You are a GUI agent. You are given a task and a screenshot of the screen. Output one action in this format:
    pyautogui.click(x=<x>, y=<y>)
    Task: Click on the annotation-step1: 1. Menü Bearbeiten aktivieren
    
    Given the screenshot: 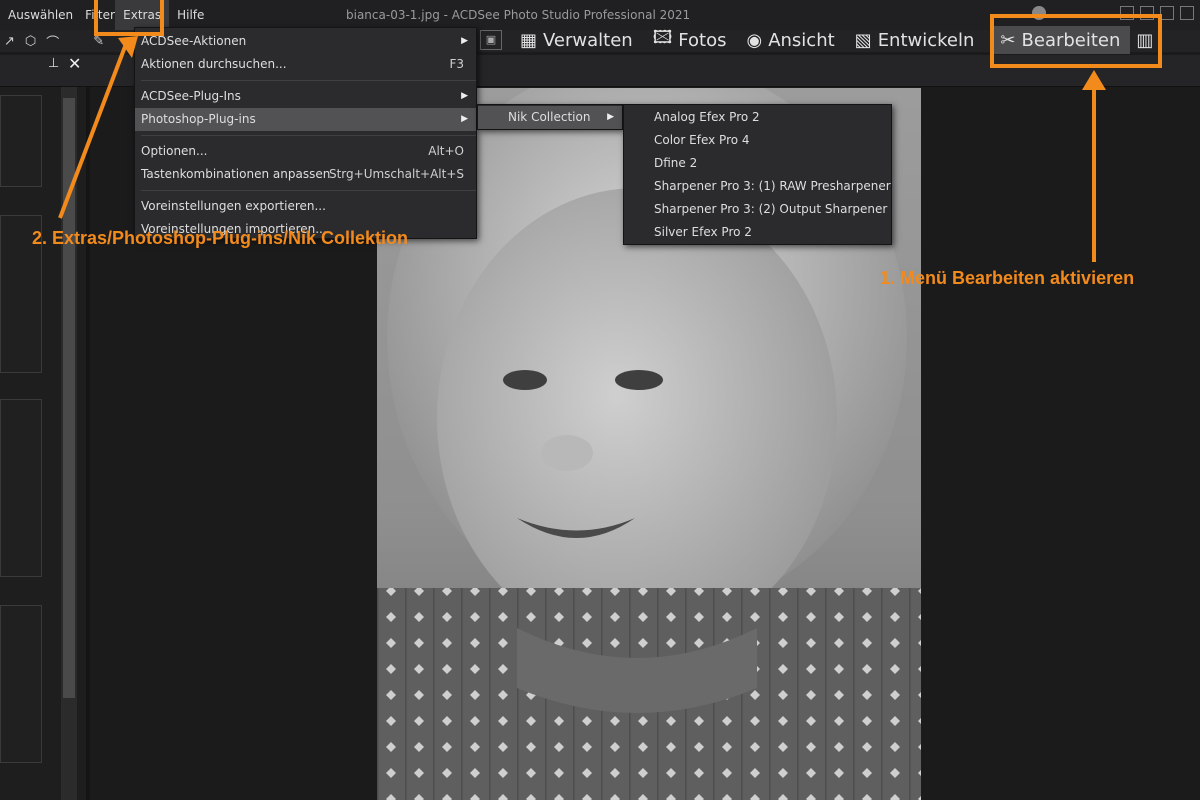 What is the action you would take?
    pyautogui.click(x=1007, y=278)
    